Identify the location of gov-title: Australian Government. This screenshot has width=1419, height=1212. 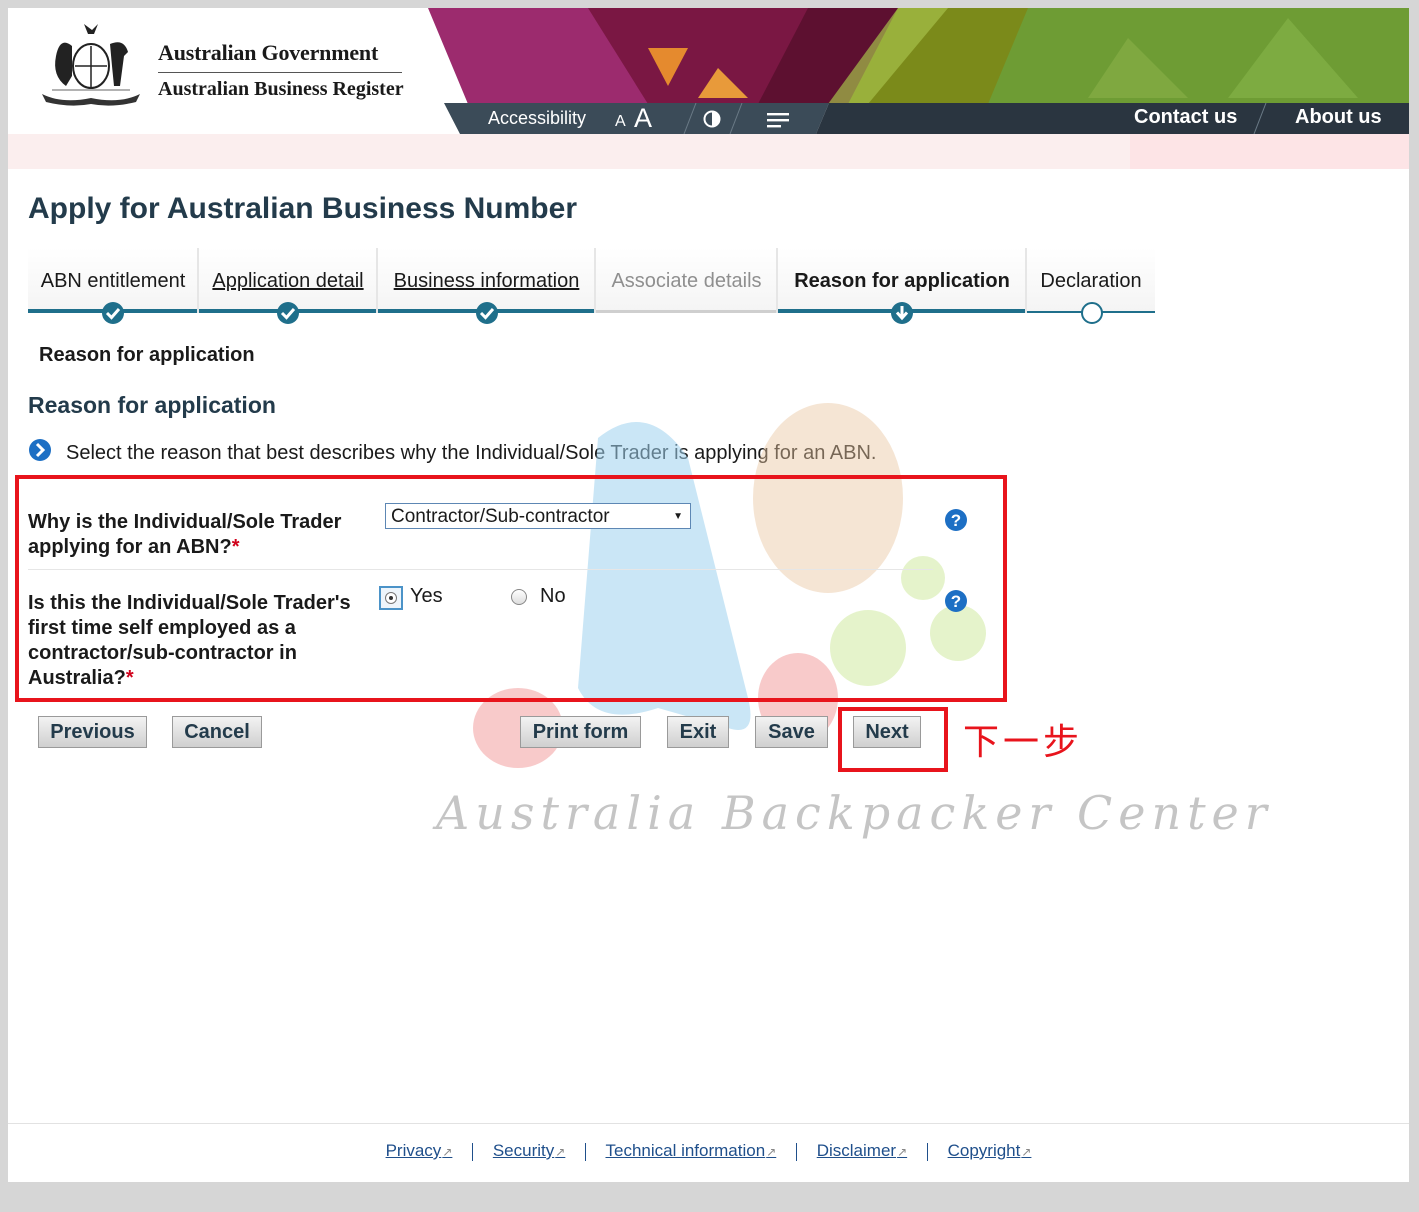
(268, 52).